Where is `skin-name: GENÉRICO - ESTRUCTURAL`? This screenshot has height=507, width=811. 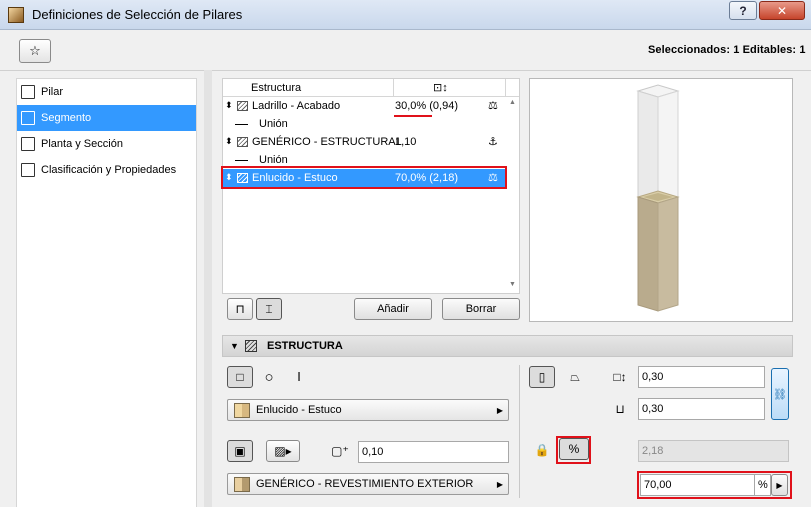
skin-name: GENÉRICO - ESTRUCTURAL is located at coordinates (327, 142).